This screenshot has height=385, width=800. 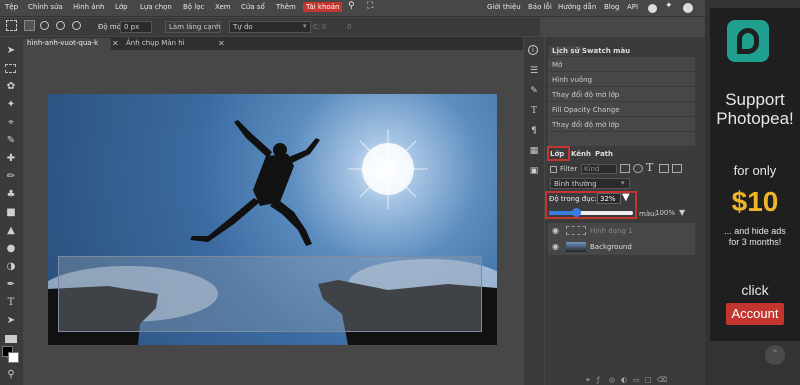 What do you see at coordinates (534, 171) in the screenshot?
I see `image-icon: ▣` at bounding box center [534, 171].